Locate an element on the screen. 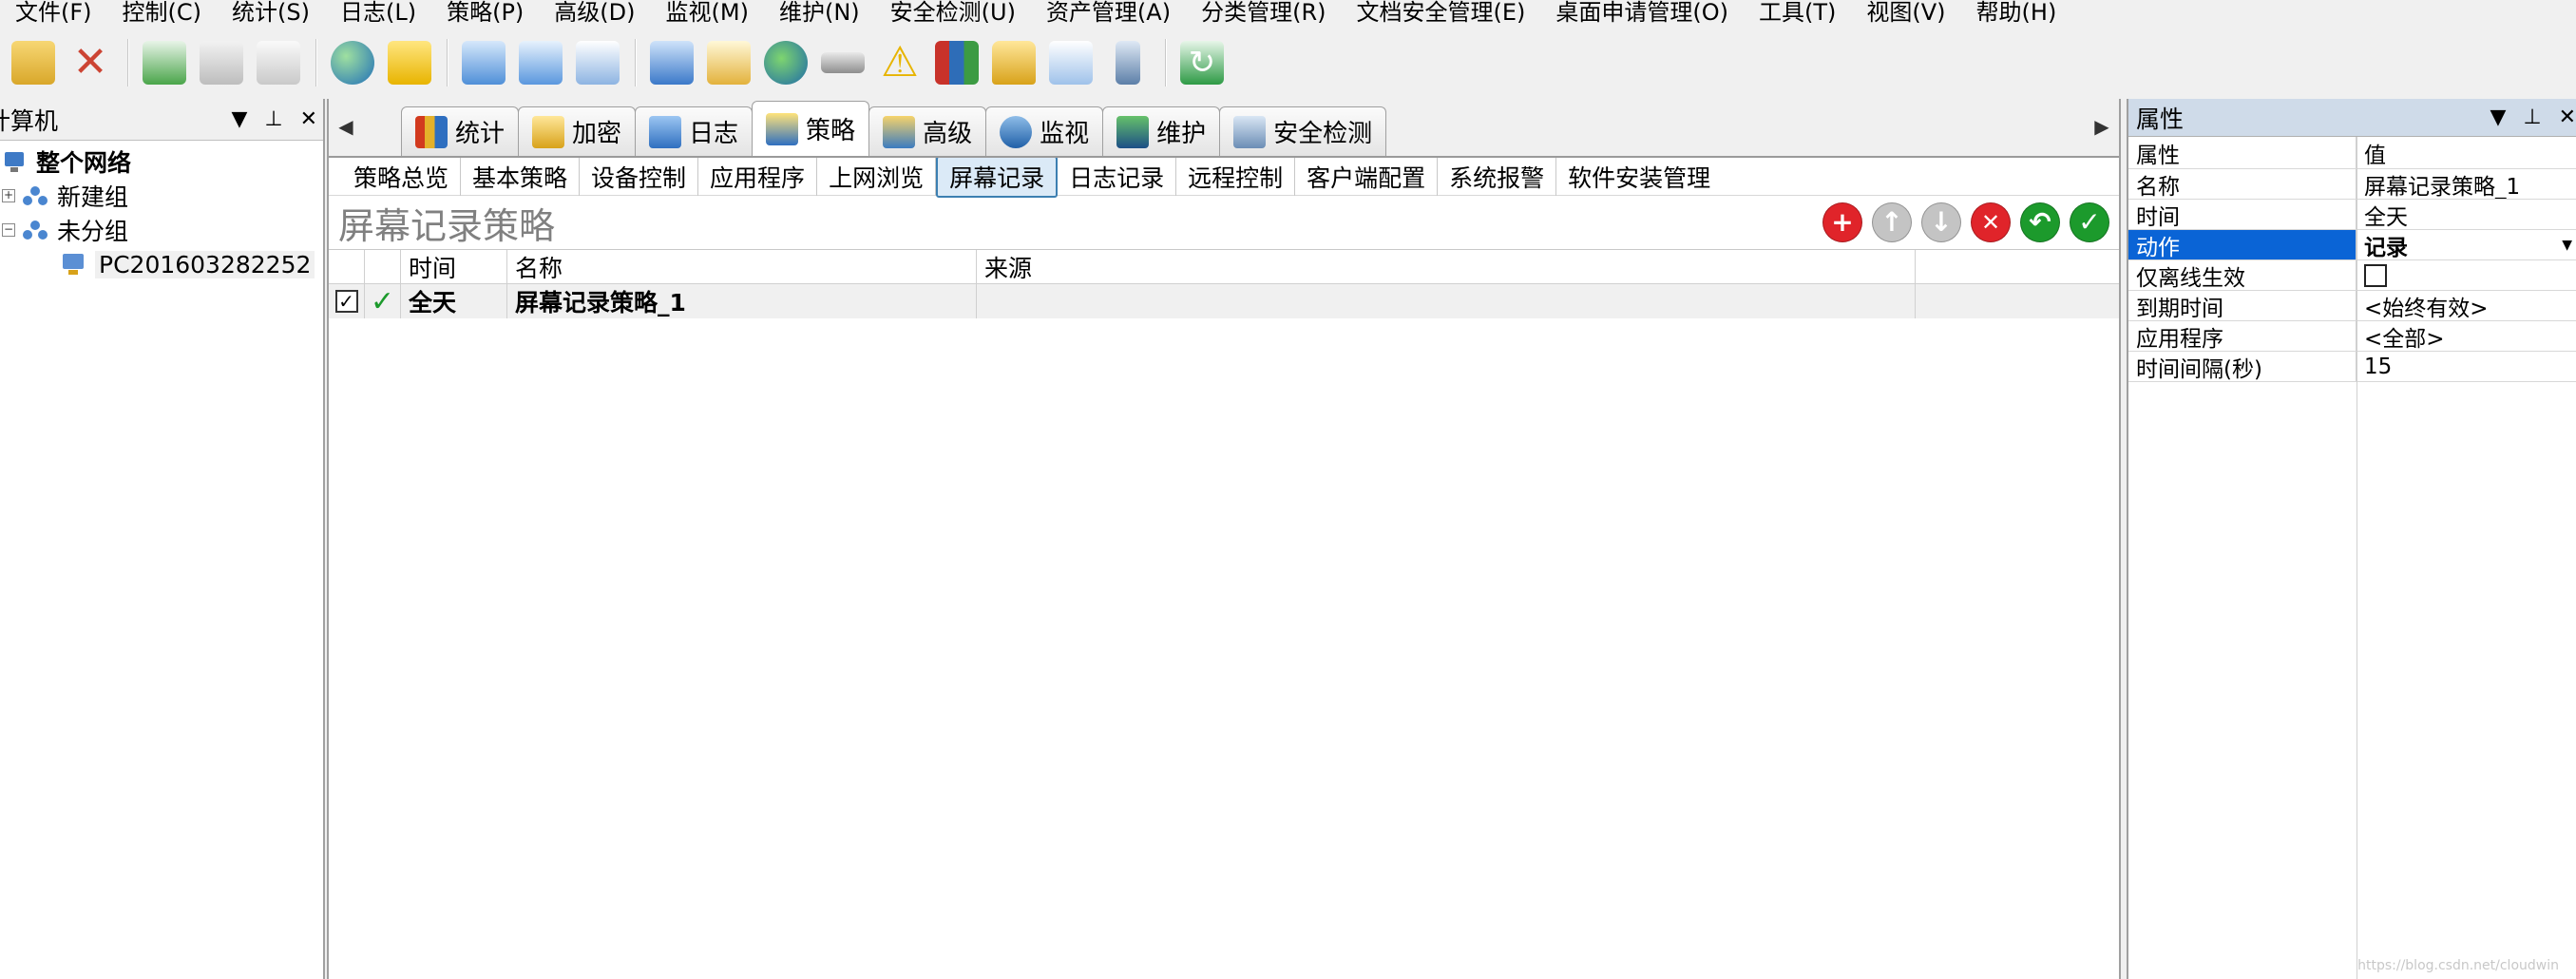 Image resolution: width=2576 pixels, height=979 pixels. property-row-offline-only: 仅离线生效 is located at coordinates (2352, 275).